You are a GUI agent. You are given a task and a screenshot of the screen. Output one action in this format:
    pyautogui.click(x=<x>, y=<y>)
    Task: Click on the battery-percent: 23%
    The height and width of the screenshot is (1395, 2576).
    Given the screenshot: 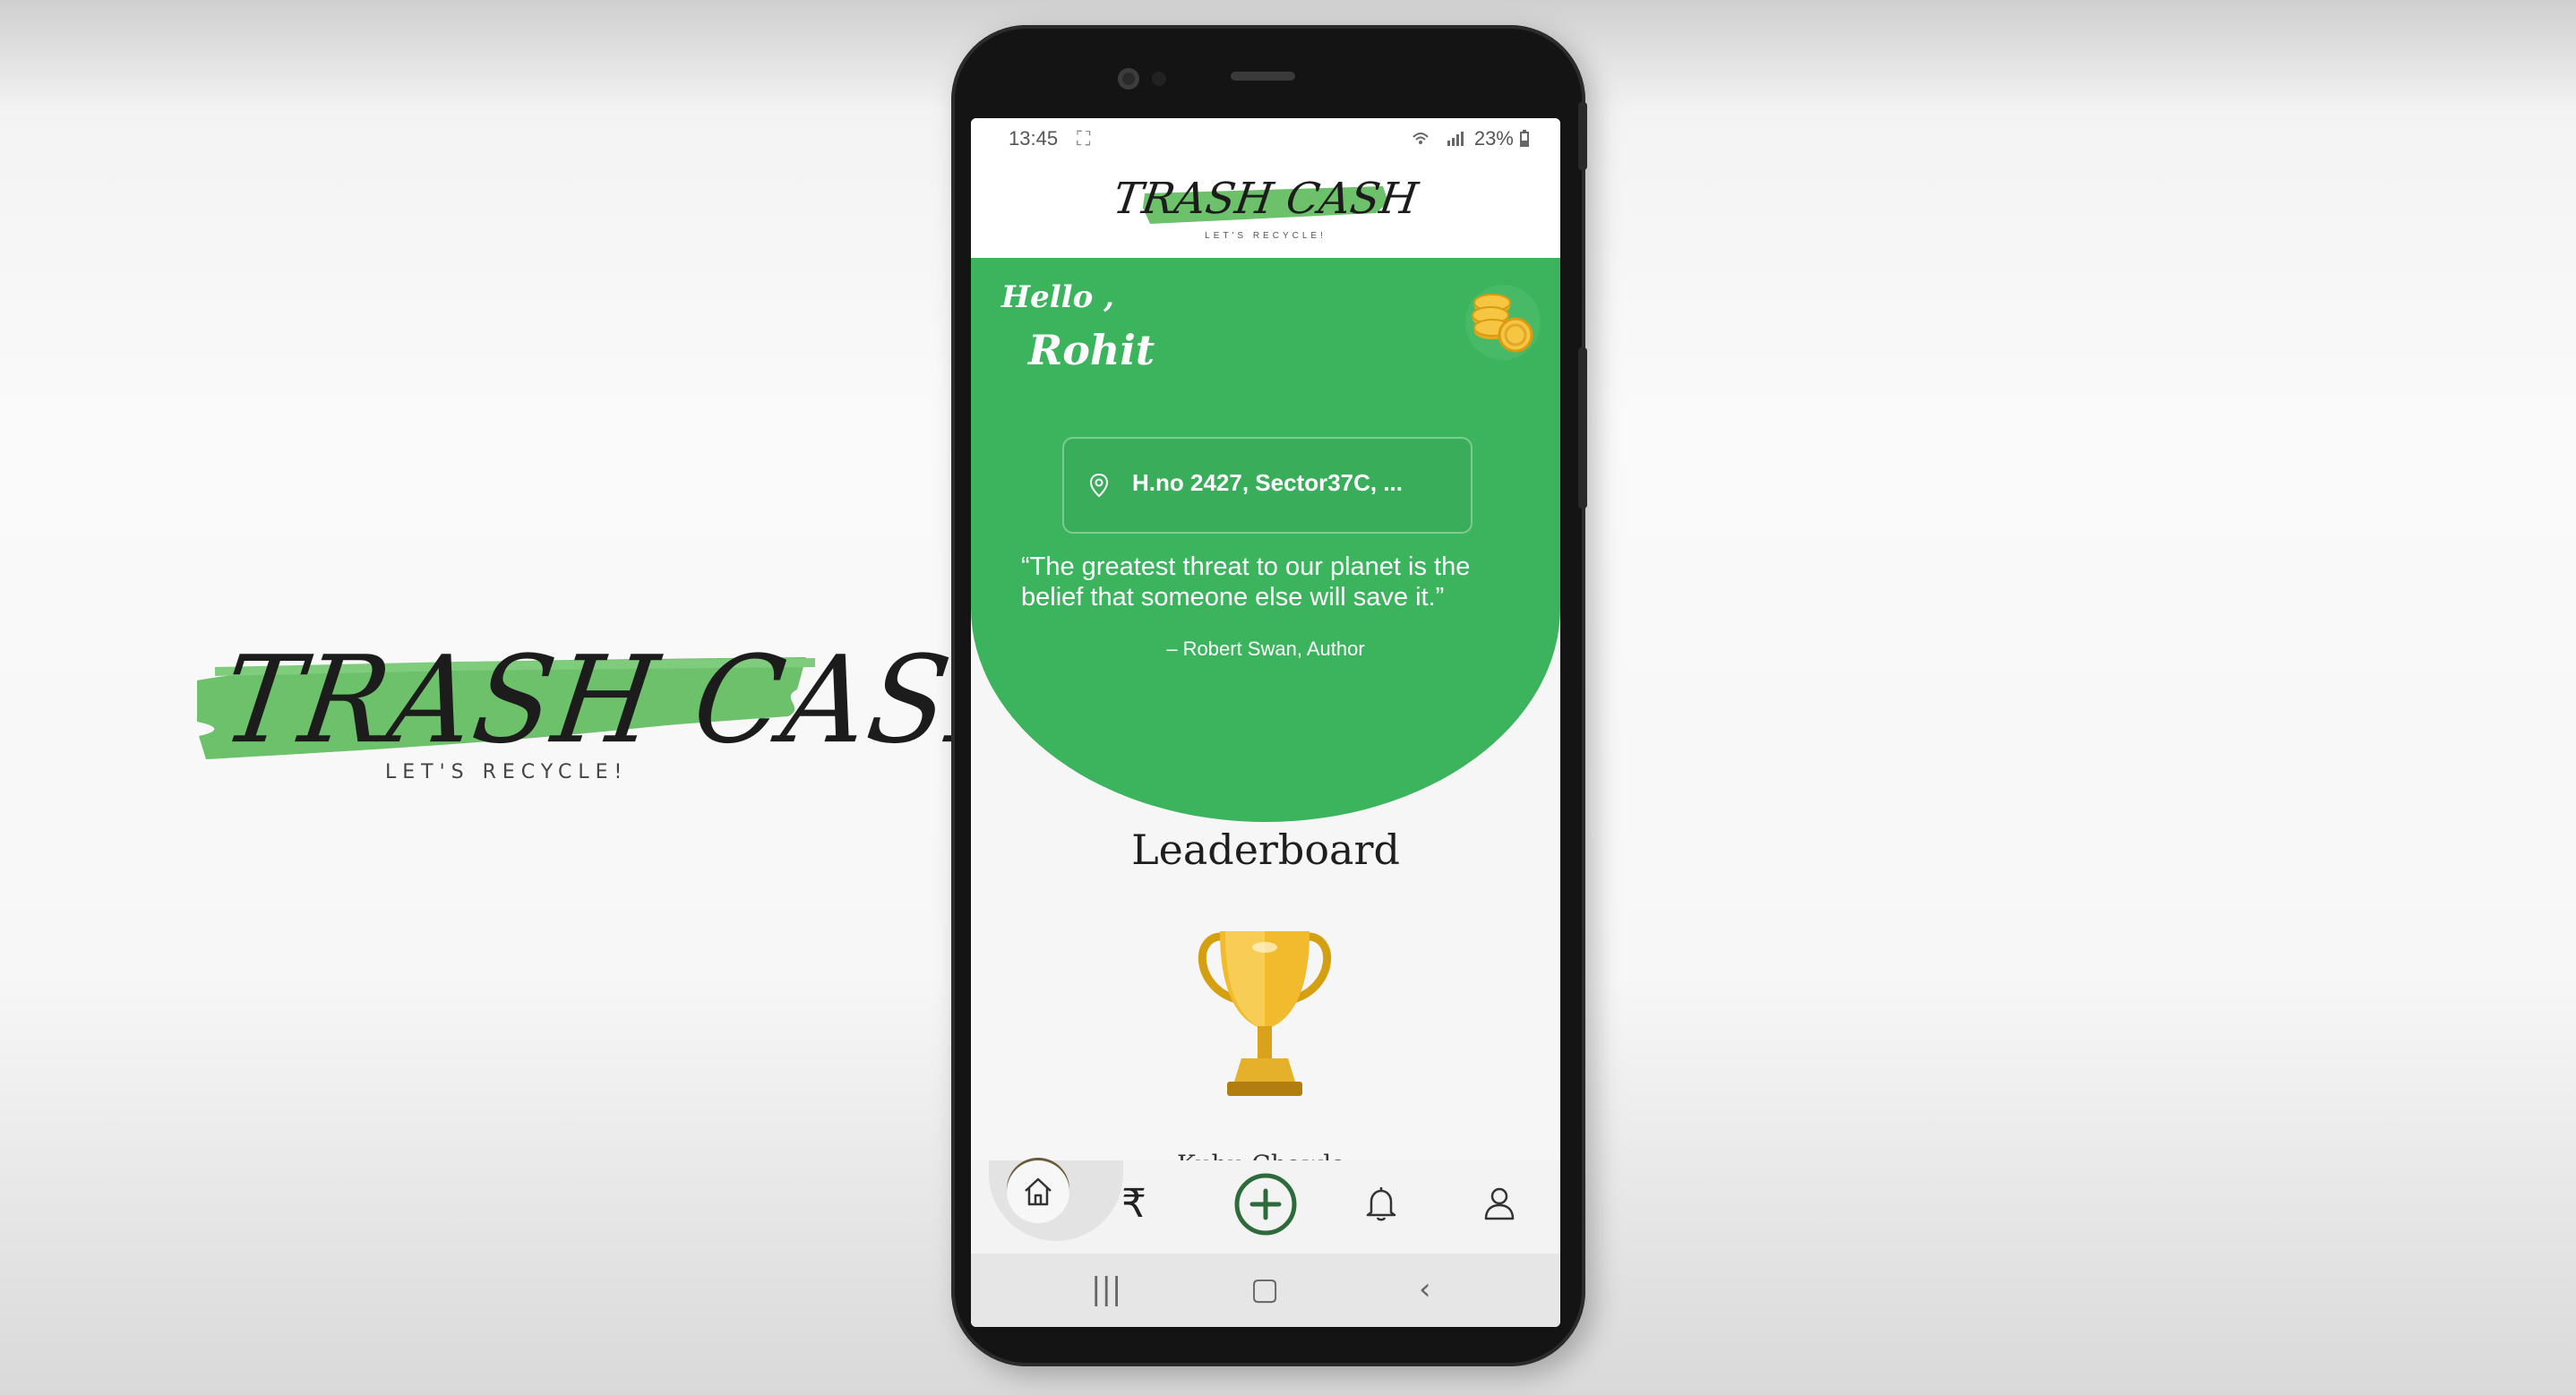 What is the action you would take?
    pyautogui.click(x=1493, y=138)
    